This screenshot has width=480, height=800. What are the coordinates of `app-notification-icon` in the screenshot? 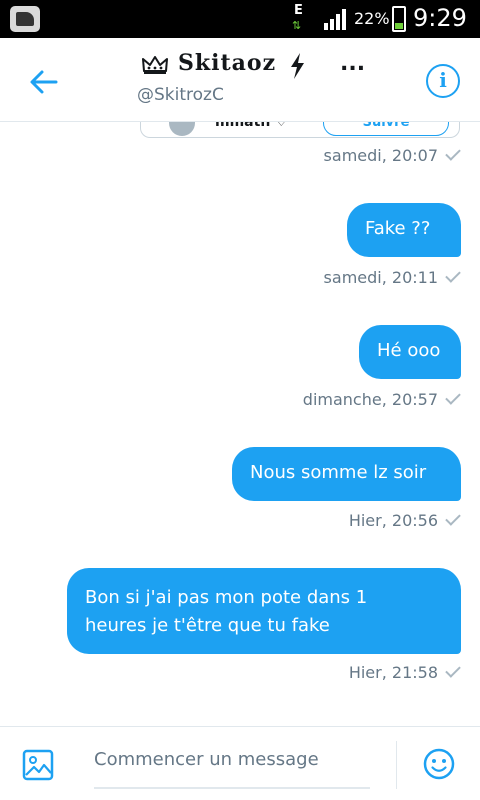 It's located at (25, 19).